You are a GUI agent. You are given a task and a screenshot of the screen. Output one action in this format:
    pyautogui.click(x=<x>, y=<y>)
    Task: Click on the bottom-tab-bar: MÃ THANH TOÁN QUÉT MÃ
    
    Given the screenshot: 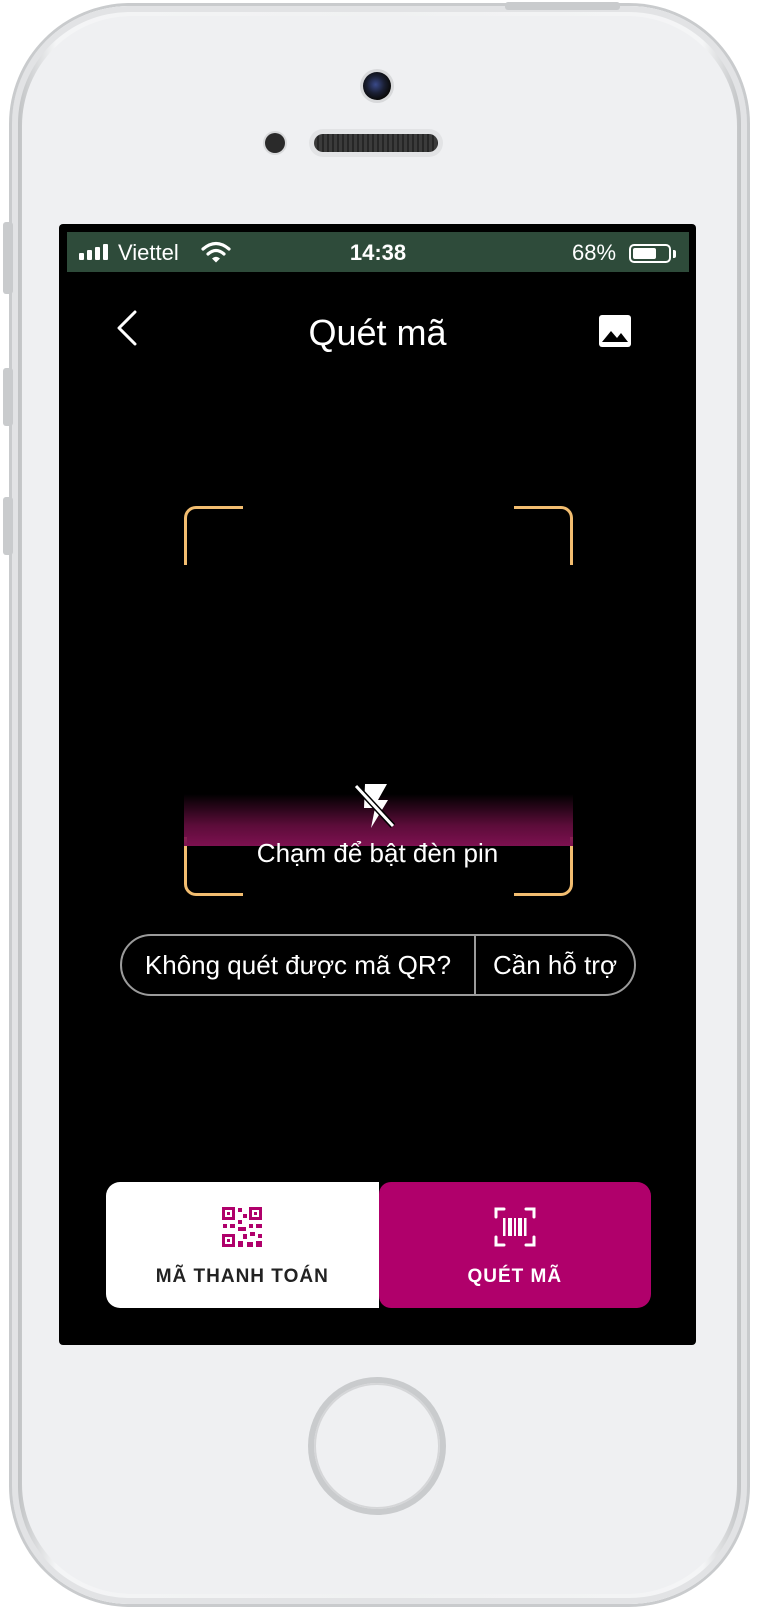 What is the action you would take?
    pyautogui.click(x=378, y=1245)
    